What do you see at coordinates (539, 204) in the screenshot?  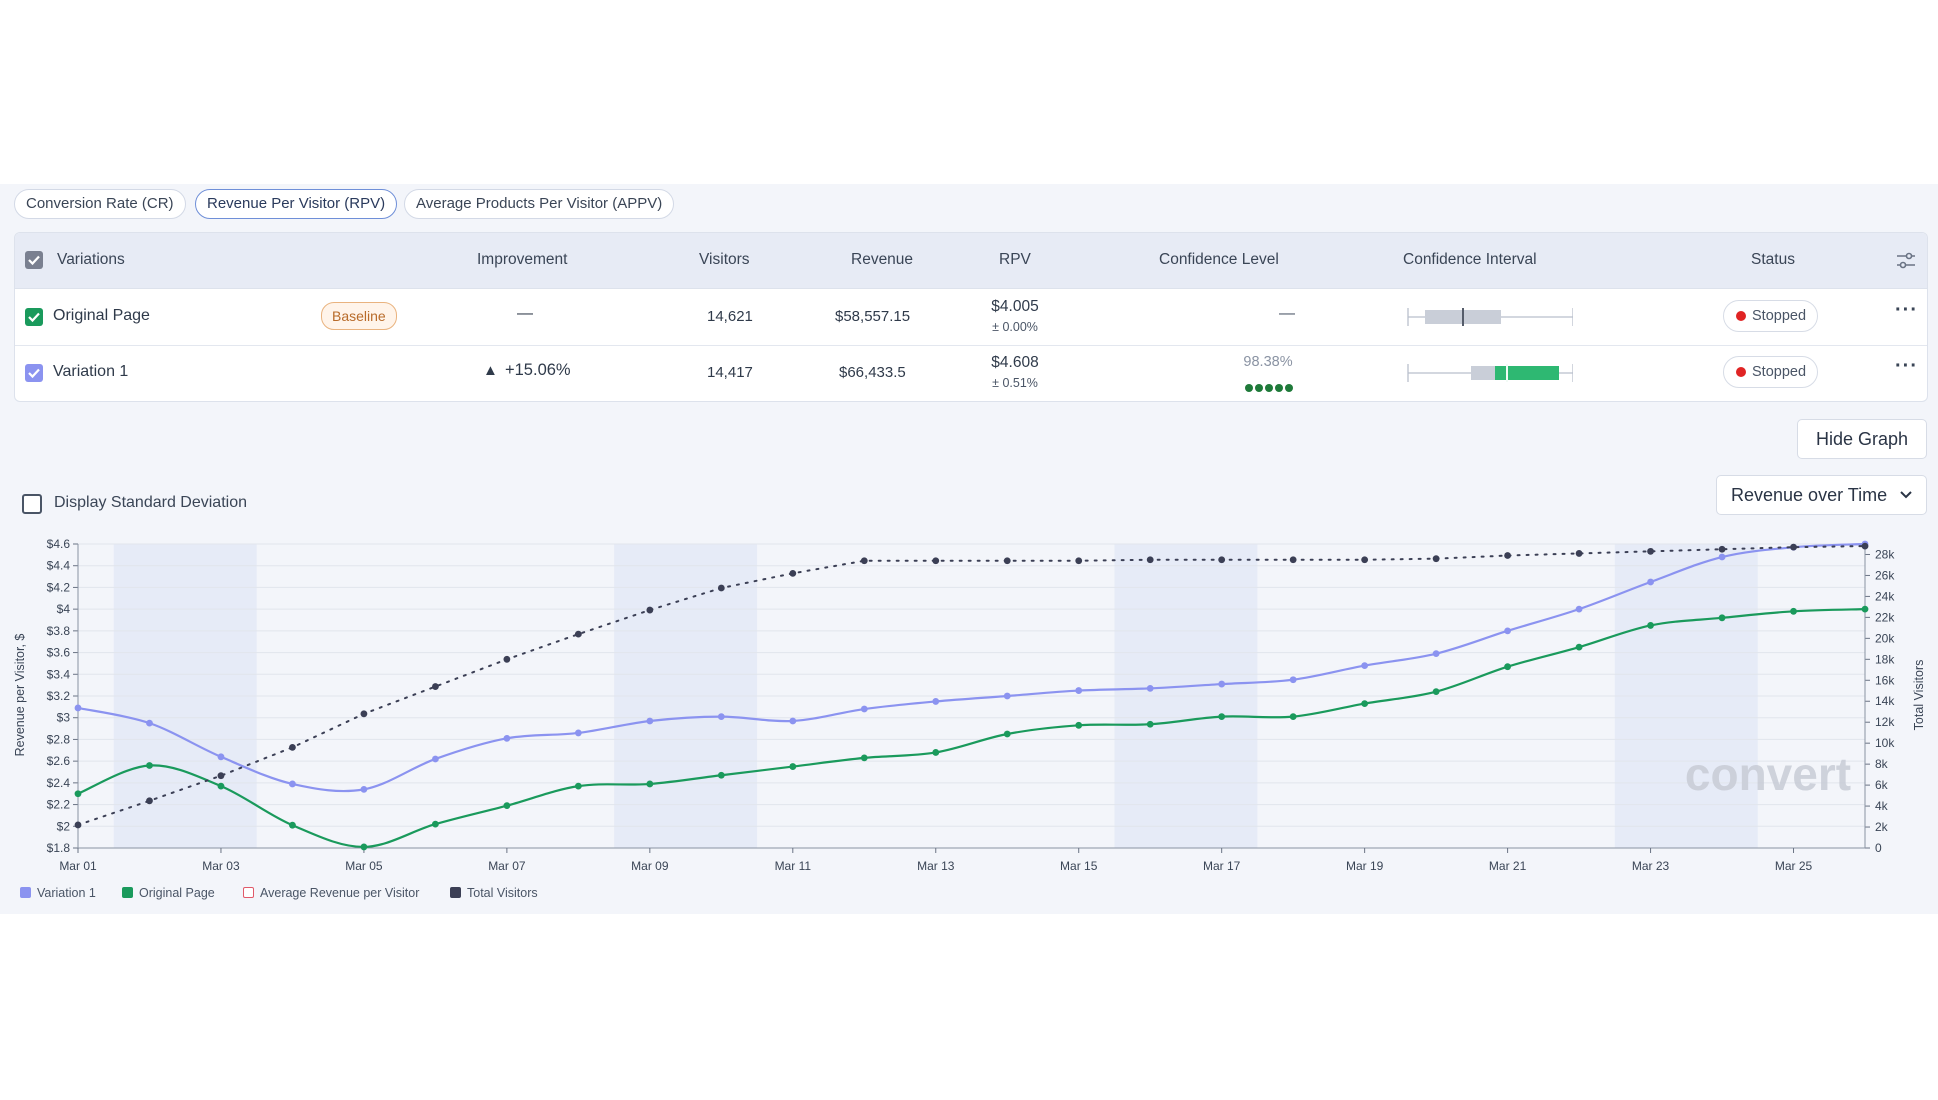 I see `tab-average-products-per-visitor: Average Products Per Visitor (APPV)` at bounding box center [539, 204].